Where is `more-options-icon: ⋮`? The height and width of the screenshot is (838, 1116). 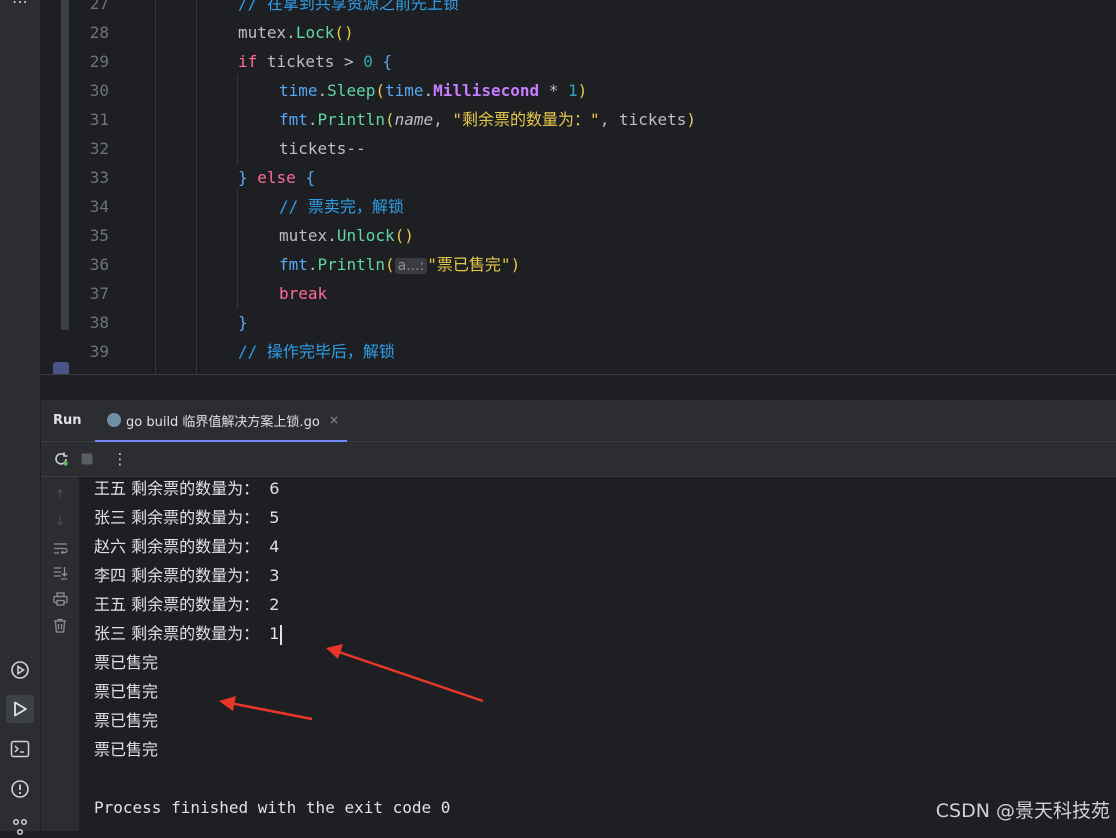
more-options-icon: ⋮ is located at coordinates (120, 459).